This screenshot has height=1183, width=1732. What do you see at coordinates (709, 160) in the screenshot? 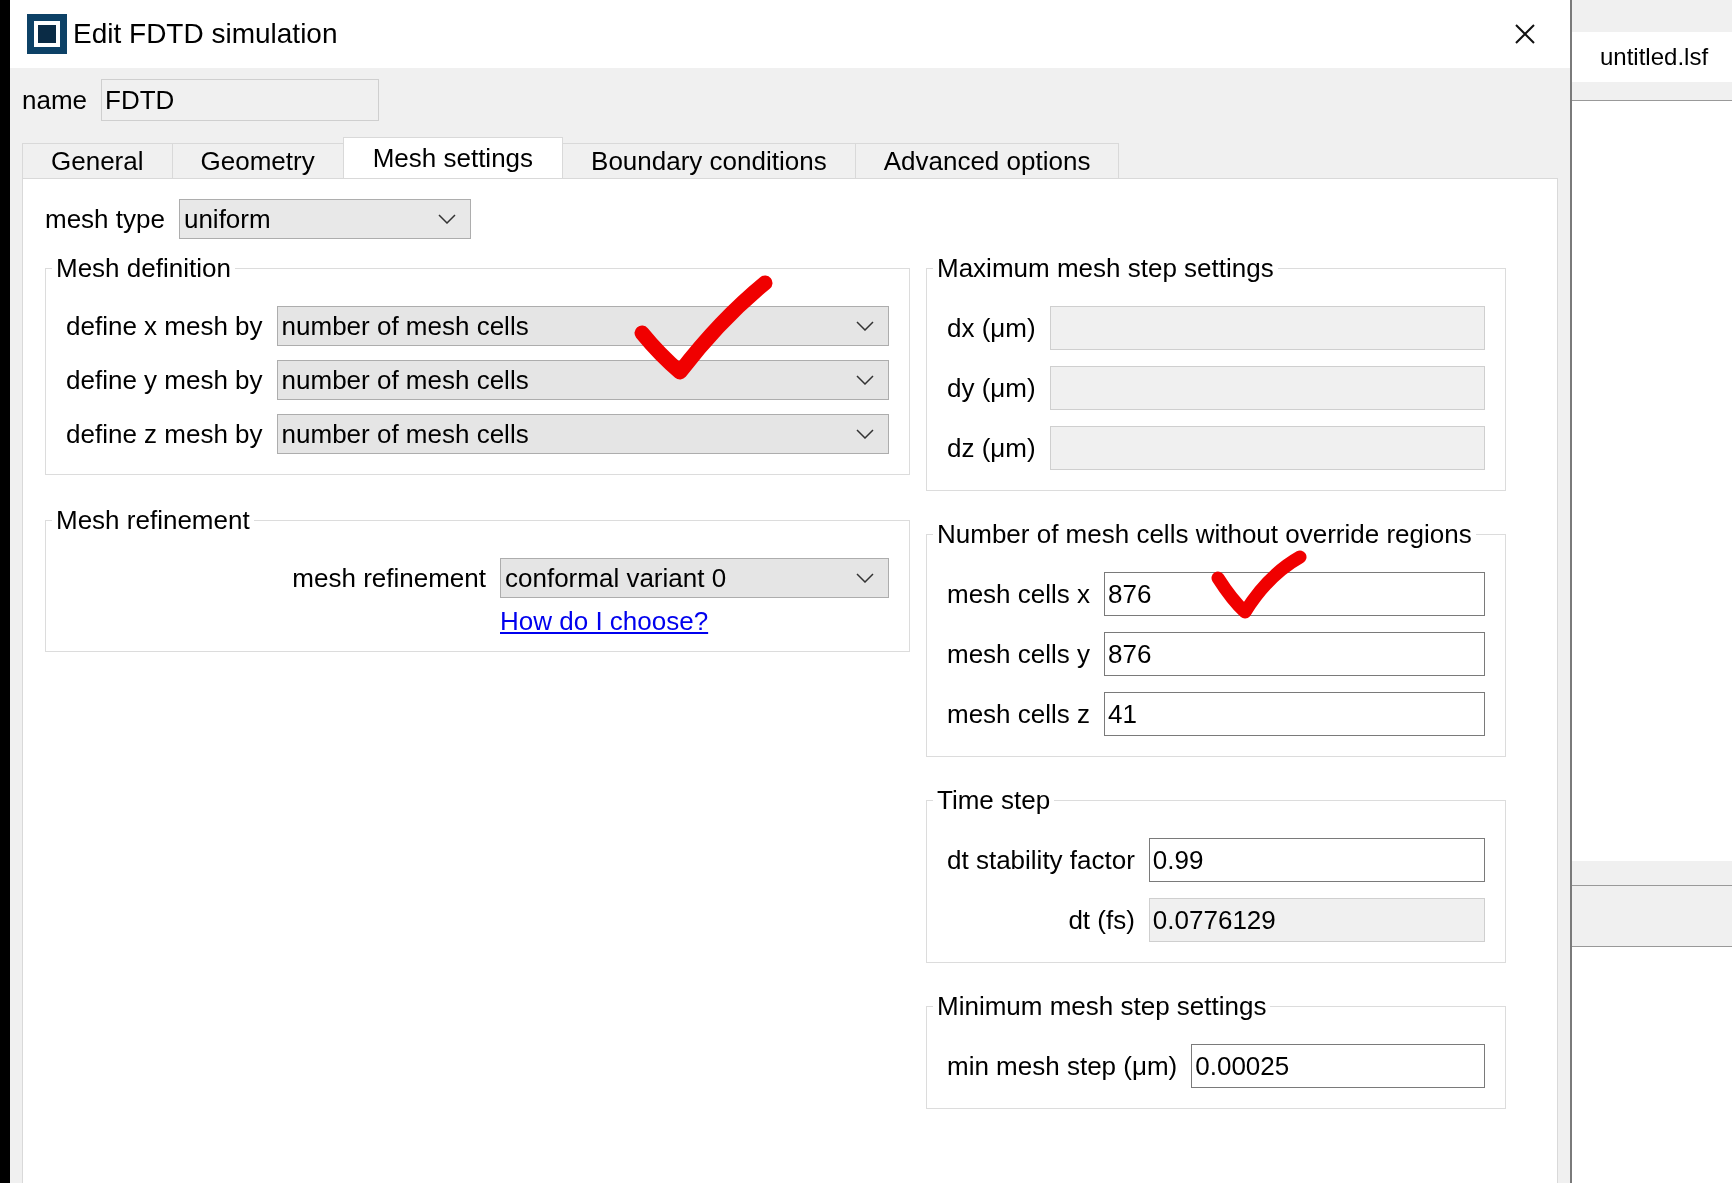
I see `tab: Boundary conditions` at bounding box center [709, 160].